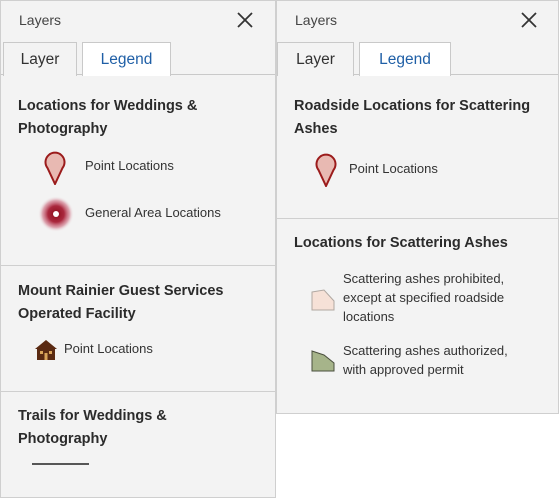 Image resolution: width=559 pixels, height=500 pixels. I want to click on area-glow-icon, so click(56, 214).